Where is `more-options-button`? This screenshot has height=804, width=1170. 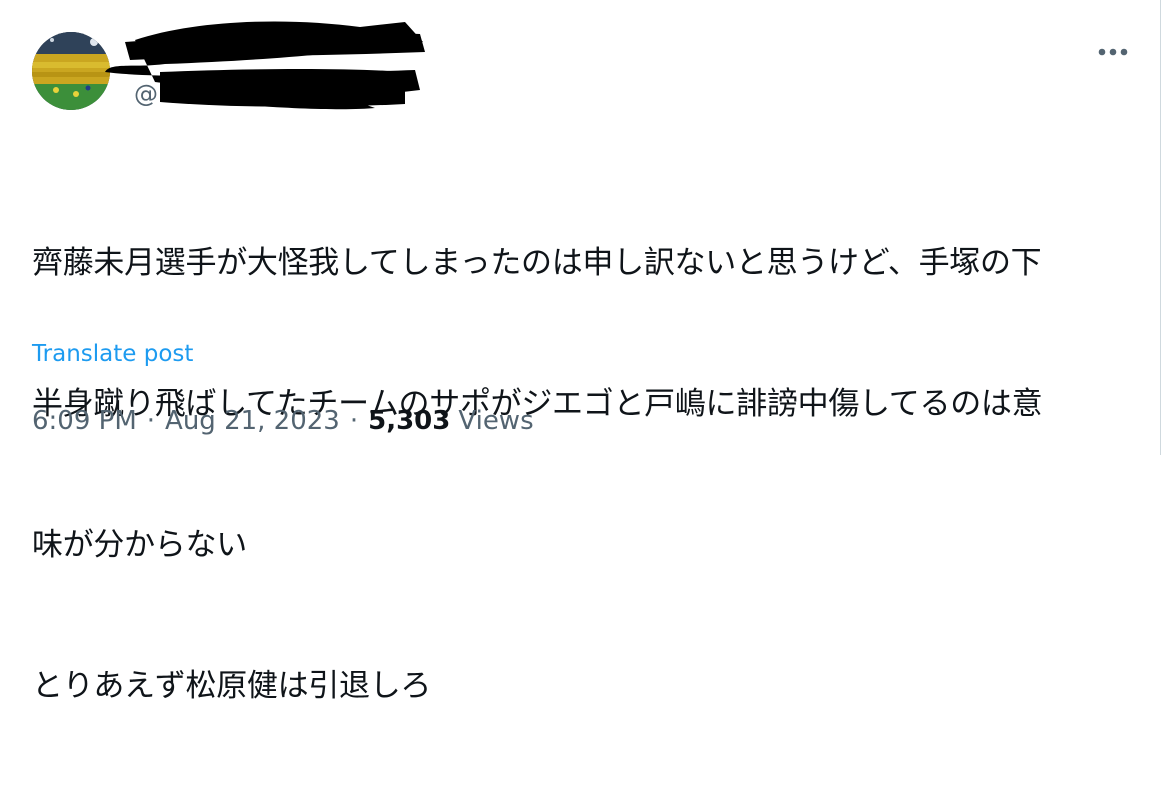 more-options-button is located at coordinates (1113, 52).